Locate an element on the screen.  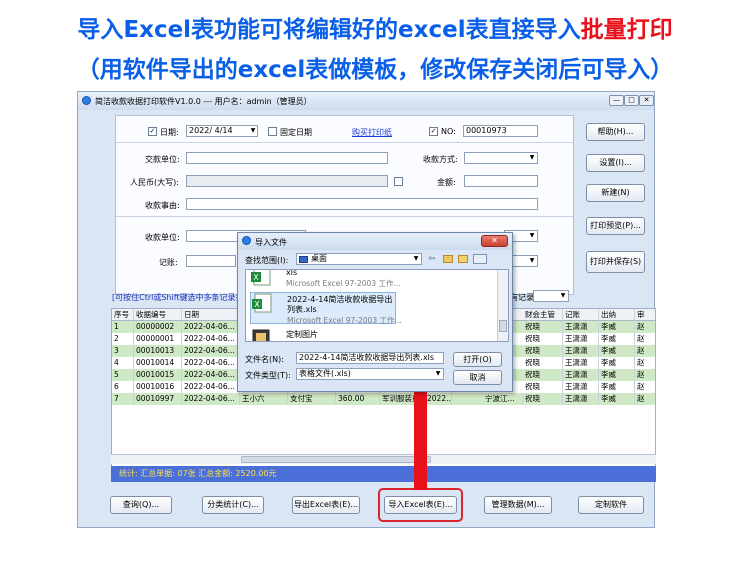
open-button: 打开(O) is located at coordinates (477, 359).